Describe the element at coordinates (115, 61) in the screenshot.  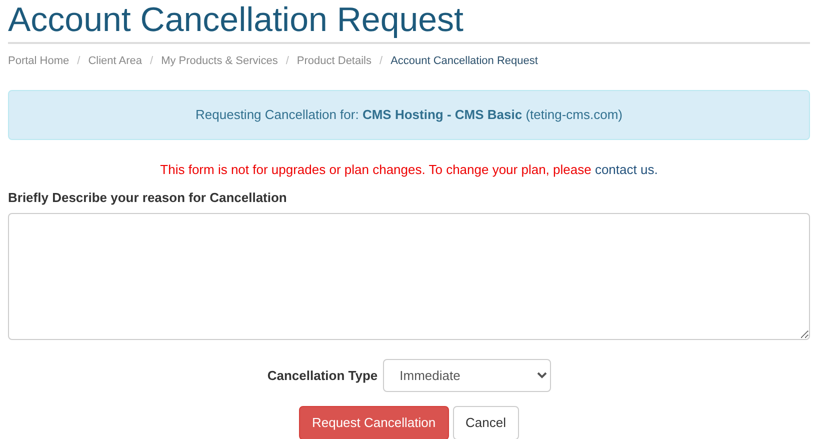
I see `breadcrumb-link: Client Area` at that location.